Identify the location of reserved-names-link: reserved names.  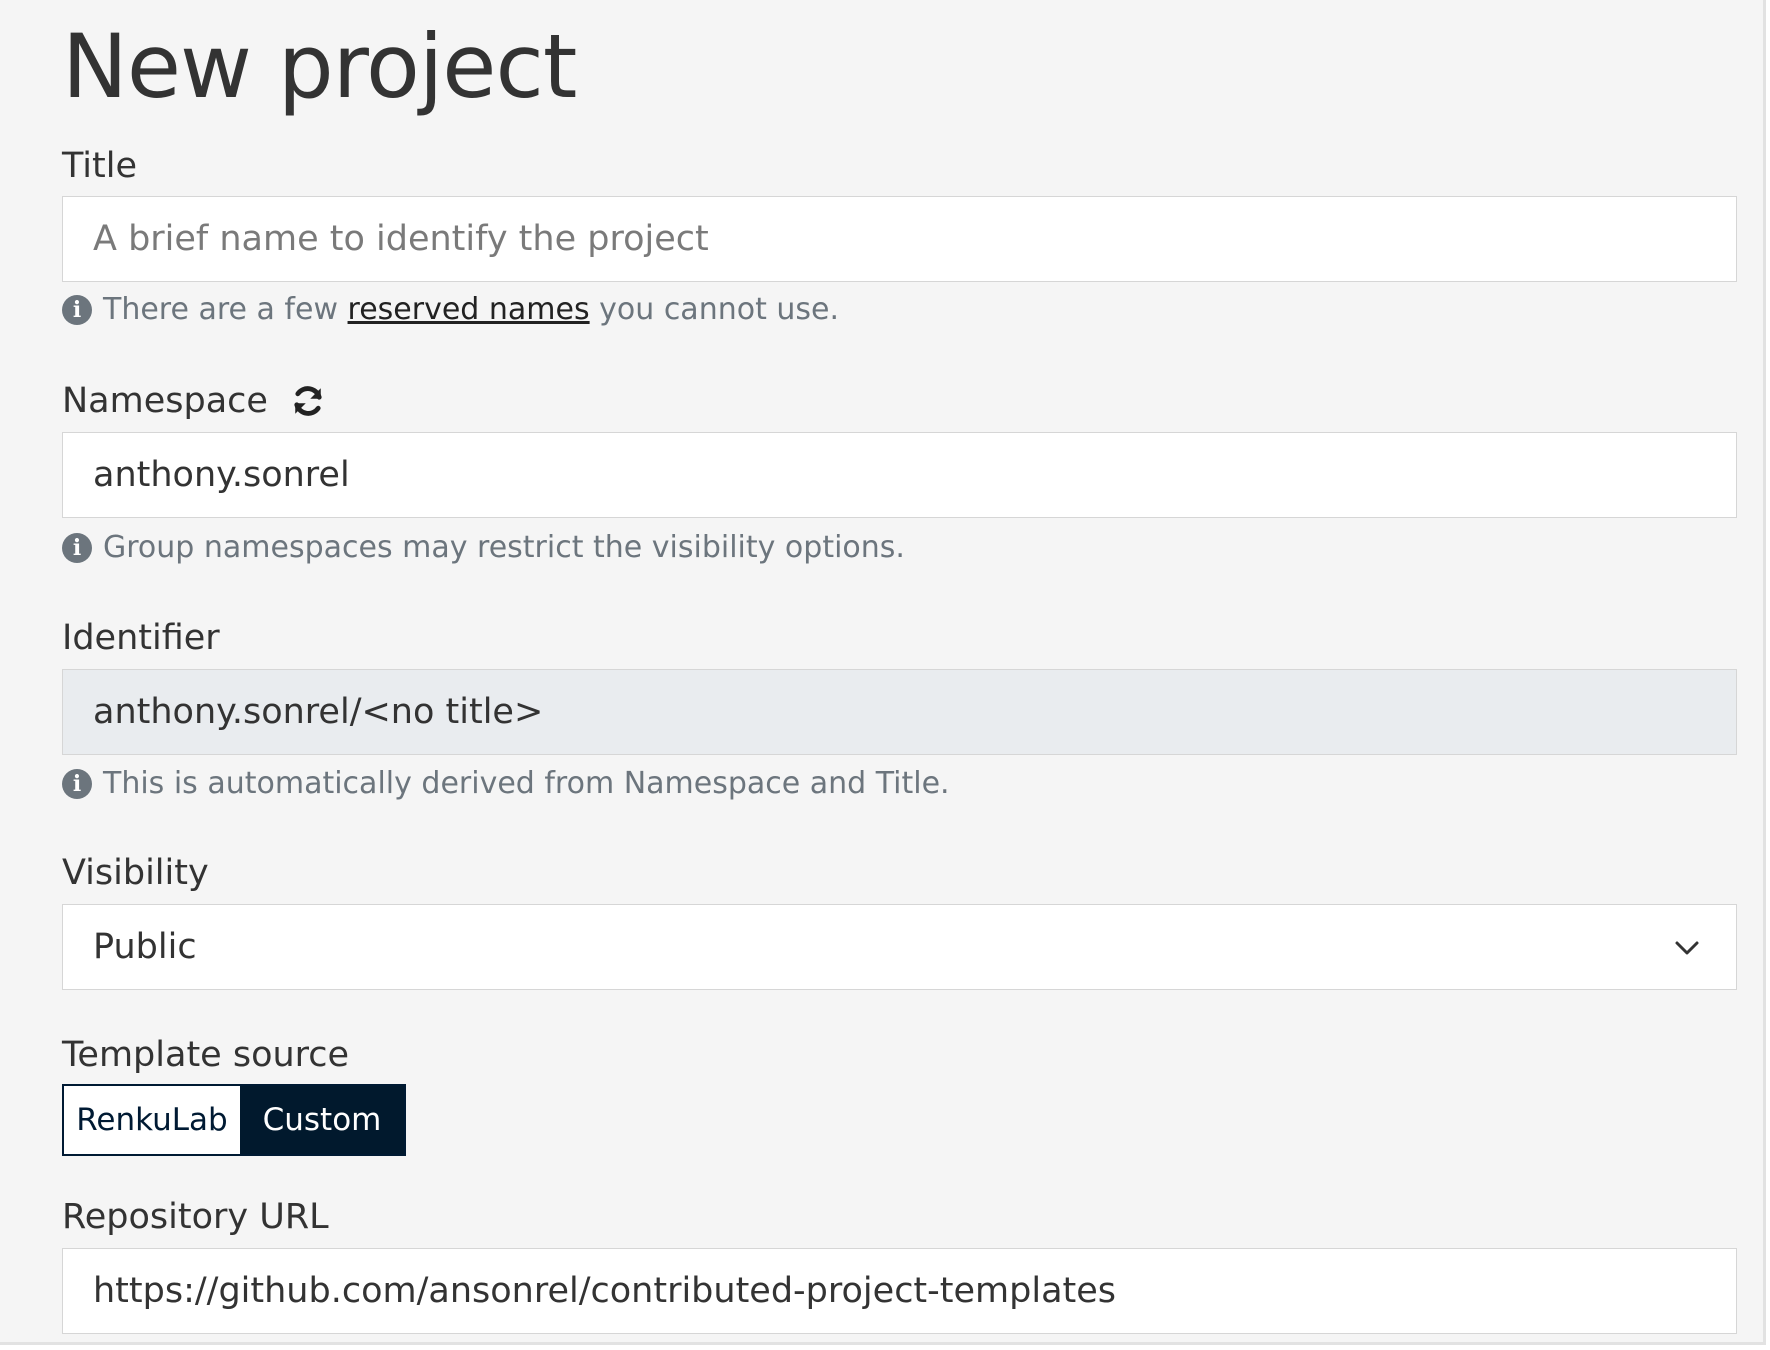
(469, 310).